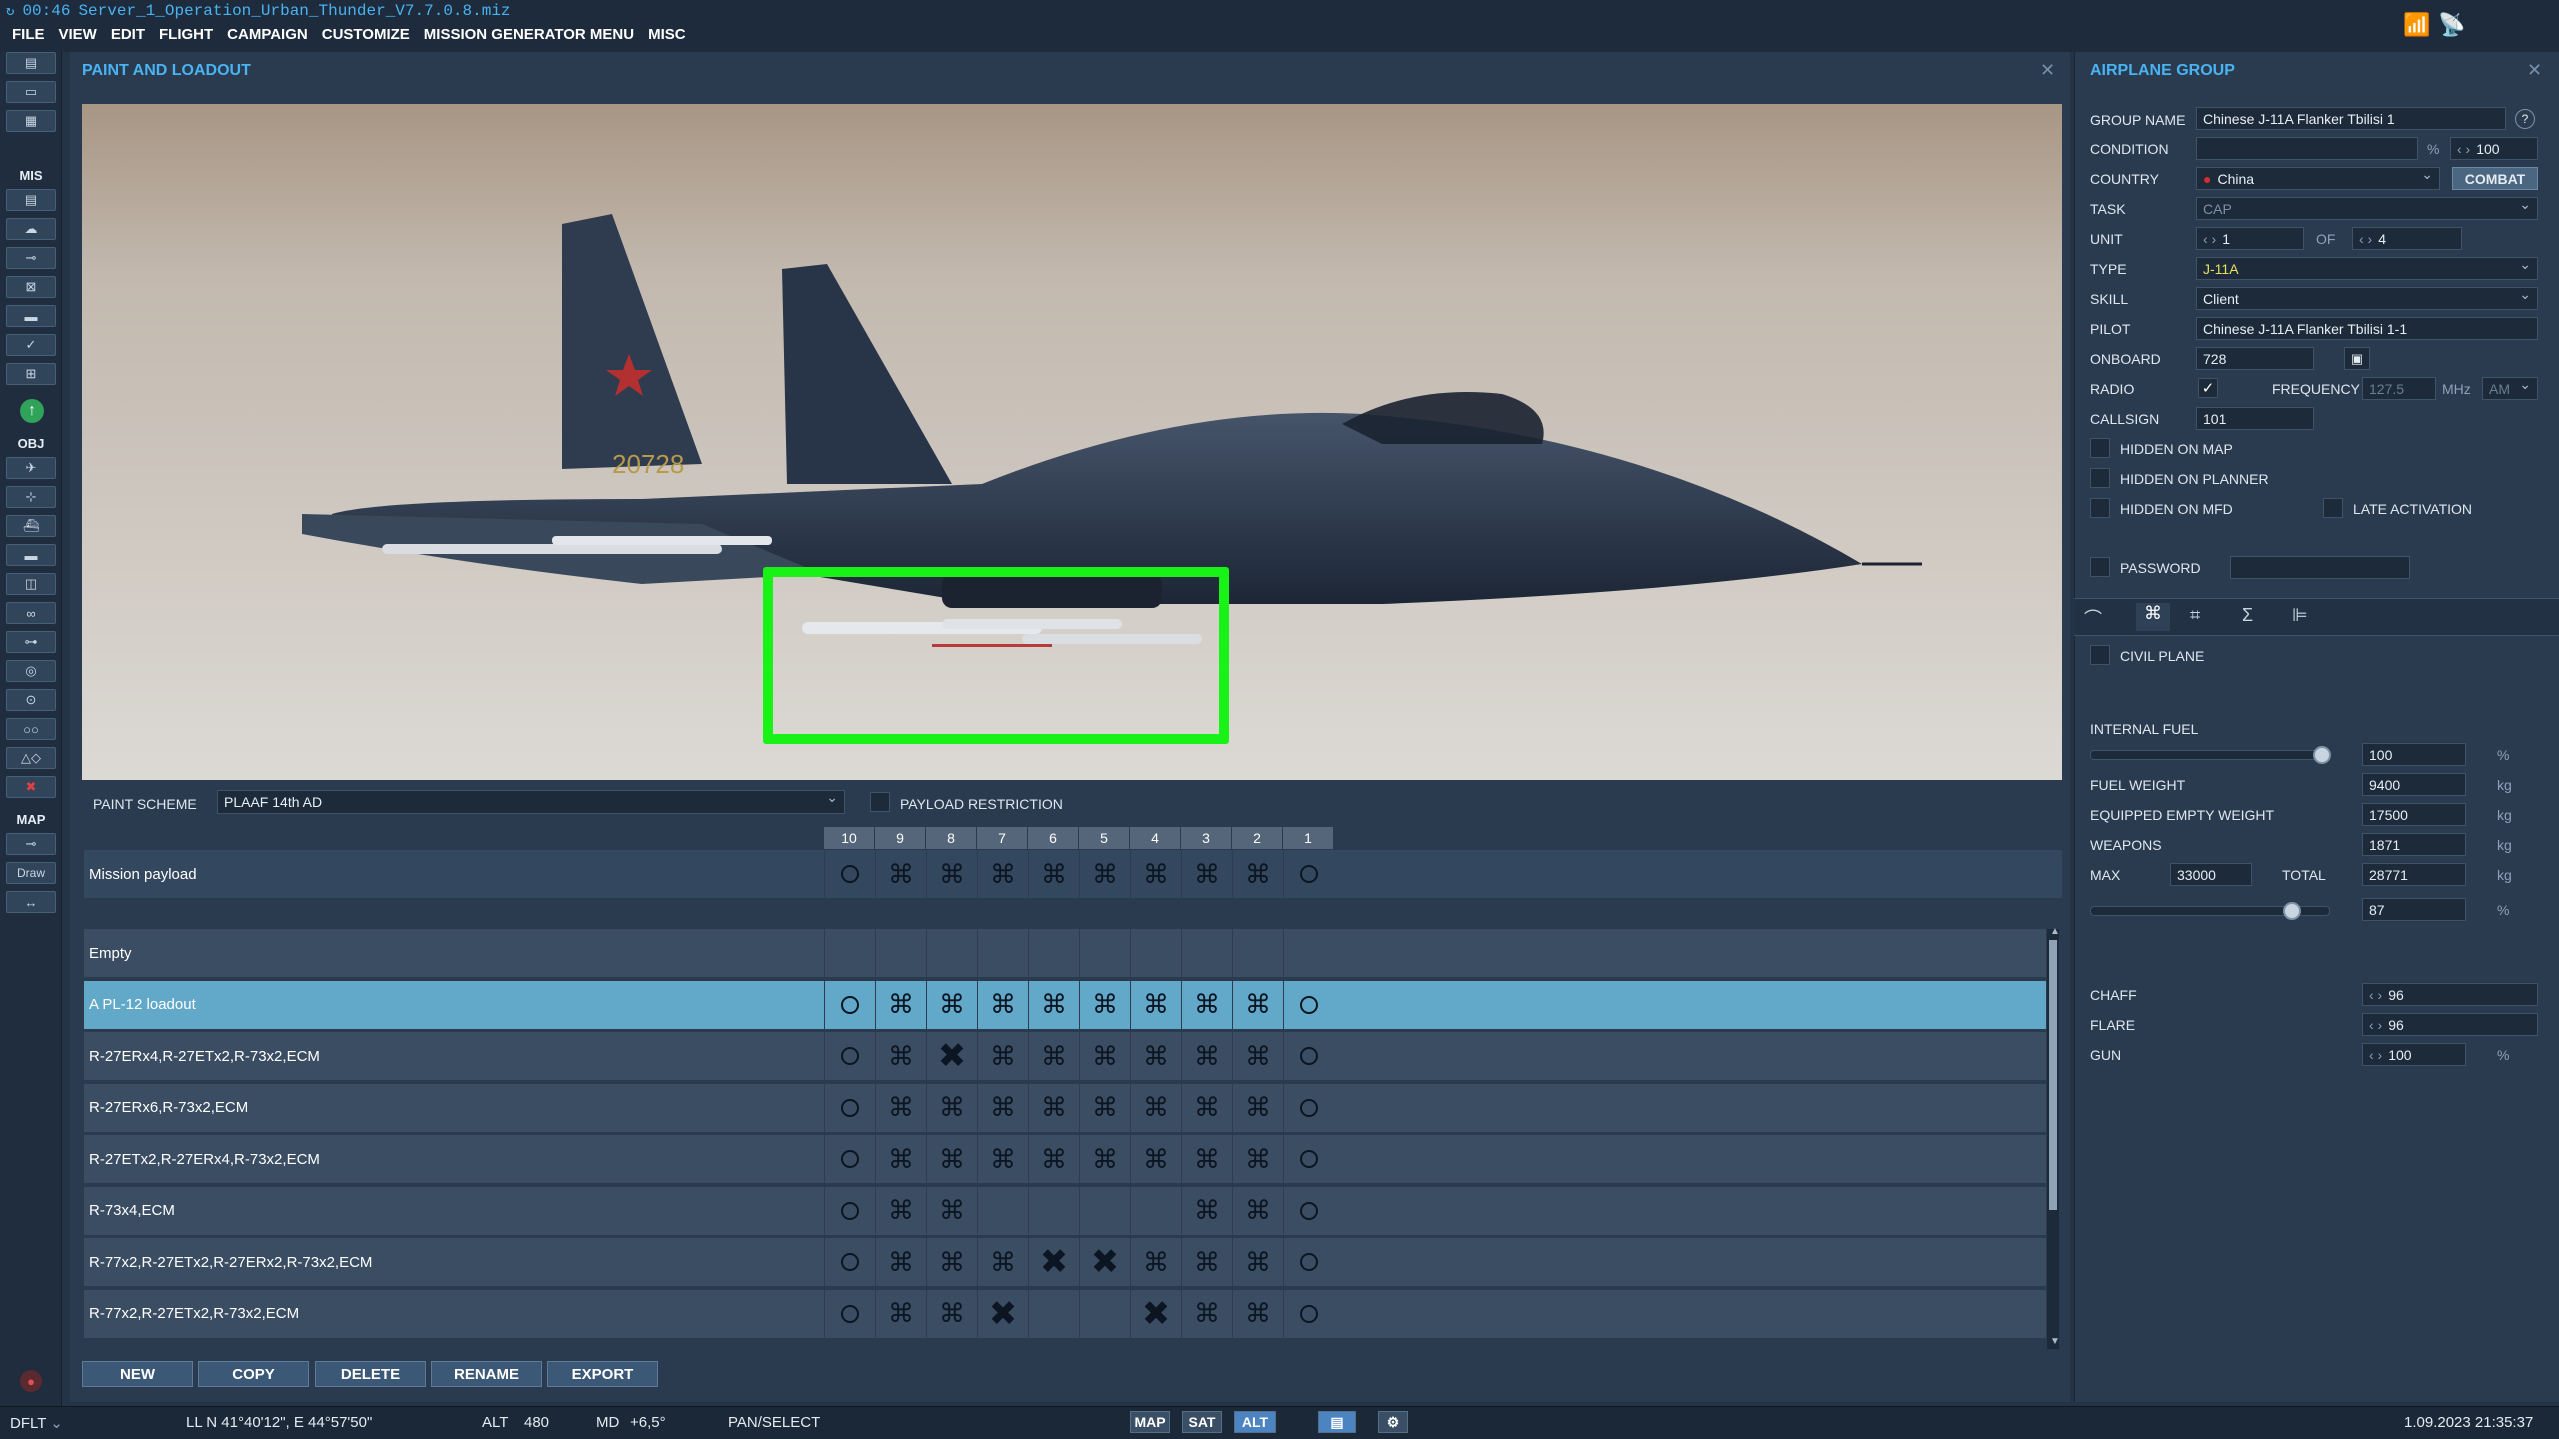 This screenshot has width=2559, height=1439. What do you see at coordinates (2255, 418) in the screenshot?
I see `callsign-input: 101` at bounding box center [2255, 418].